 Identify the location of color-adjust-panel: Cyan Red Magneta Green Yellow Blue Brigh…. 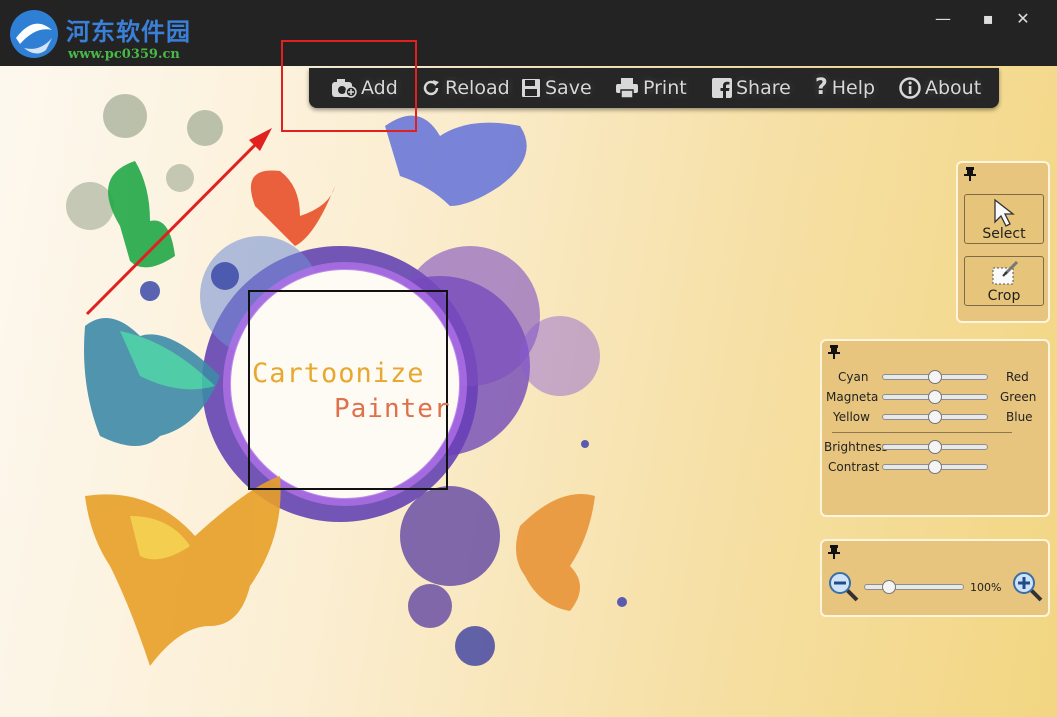
(935, 428).